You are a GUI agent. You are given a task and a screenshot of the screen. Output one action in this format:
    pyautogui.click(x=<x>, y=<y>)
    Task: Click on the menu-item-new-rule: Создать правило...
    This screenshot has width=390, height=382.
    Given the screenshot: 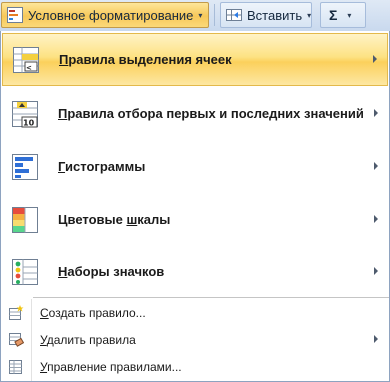 What is the action you would take?
    pyautogui.click(x=195, y=312)
    